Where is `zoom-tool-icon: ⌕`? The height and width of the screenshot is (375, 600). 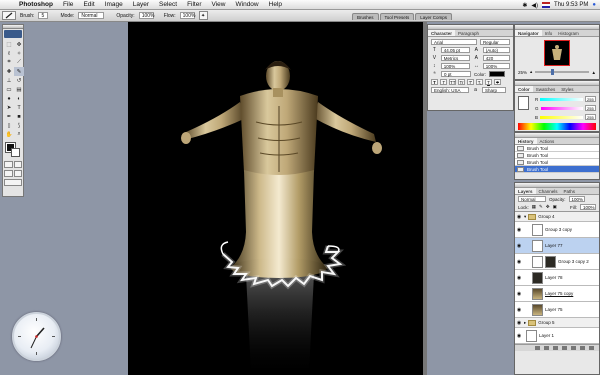
zoom-tool-icon: ⌕ is located at coordinates (19, 134).